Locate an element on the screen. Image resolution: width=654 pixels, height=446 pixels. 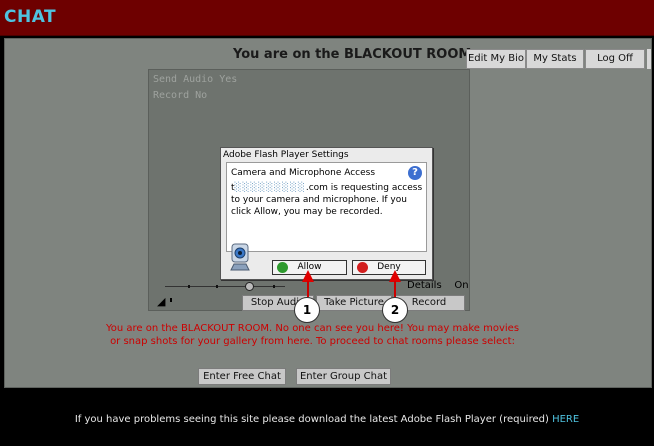
edit-bio-button: Edit My Bio is located at coordinates (496, 59).